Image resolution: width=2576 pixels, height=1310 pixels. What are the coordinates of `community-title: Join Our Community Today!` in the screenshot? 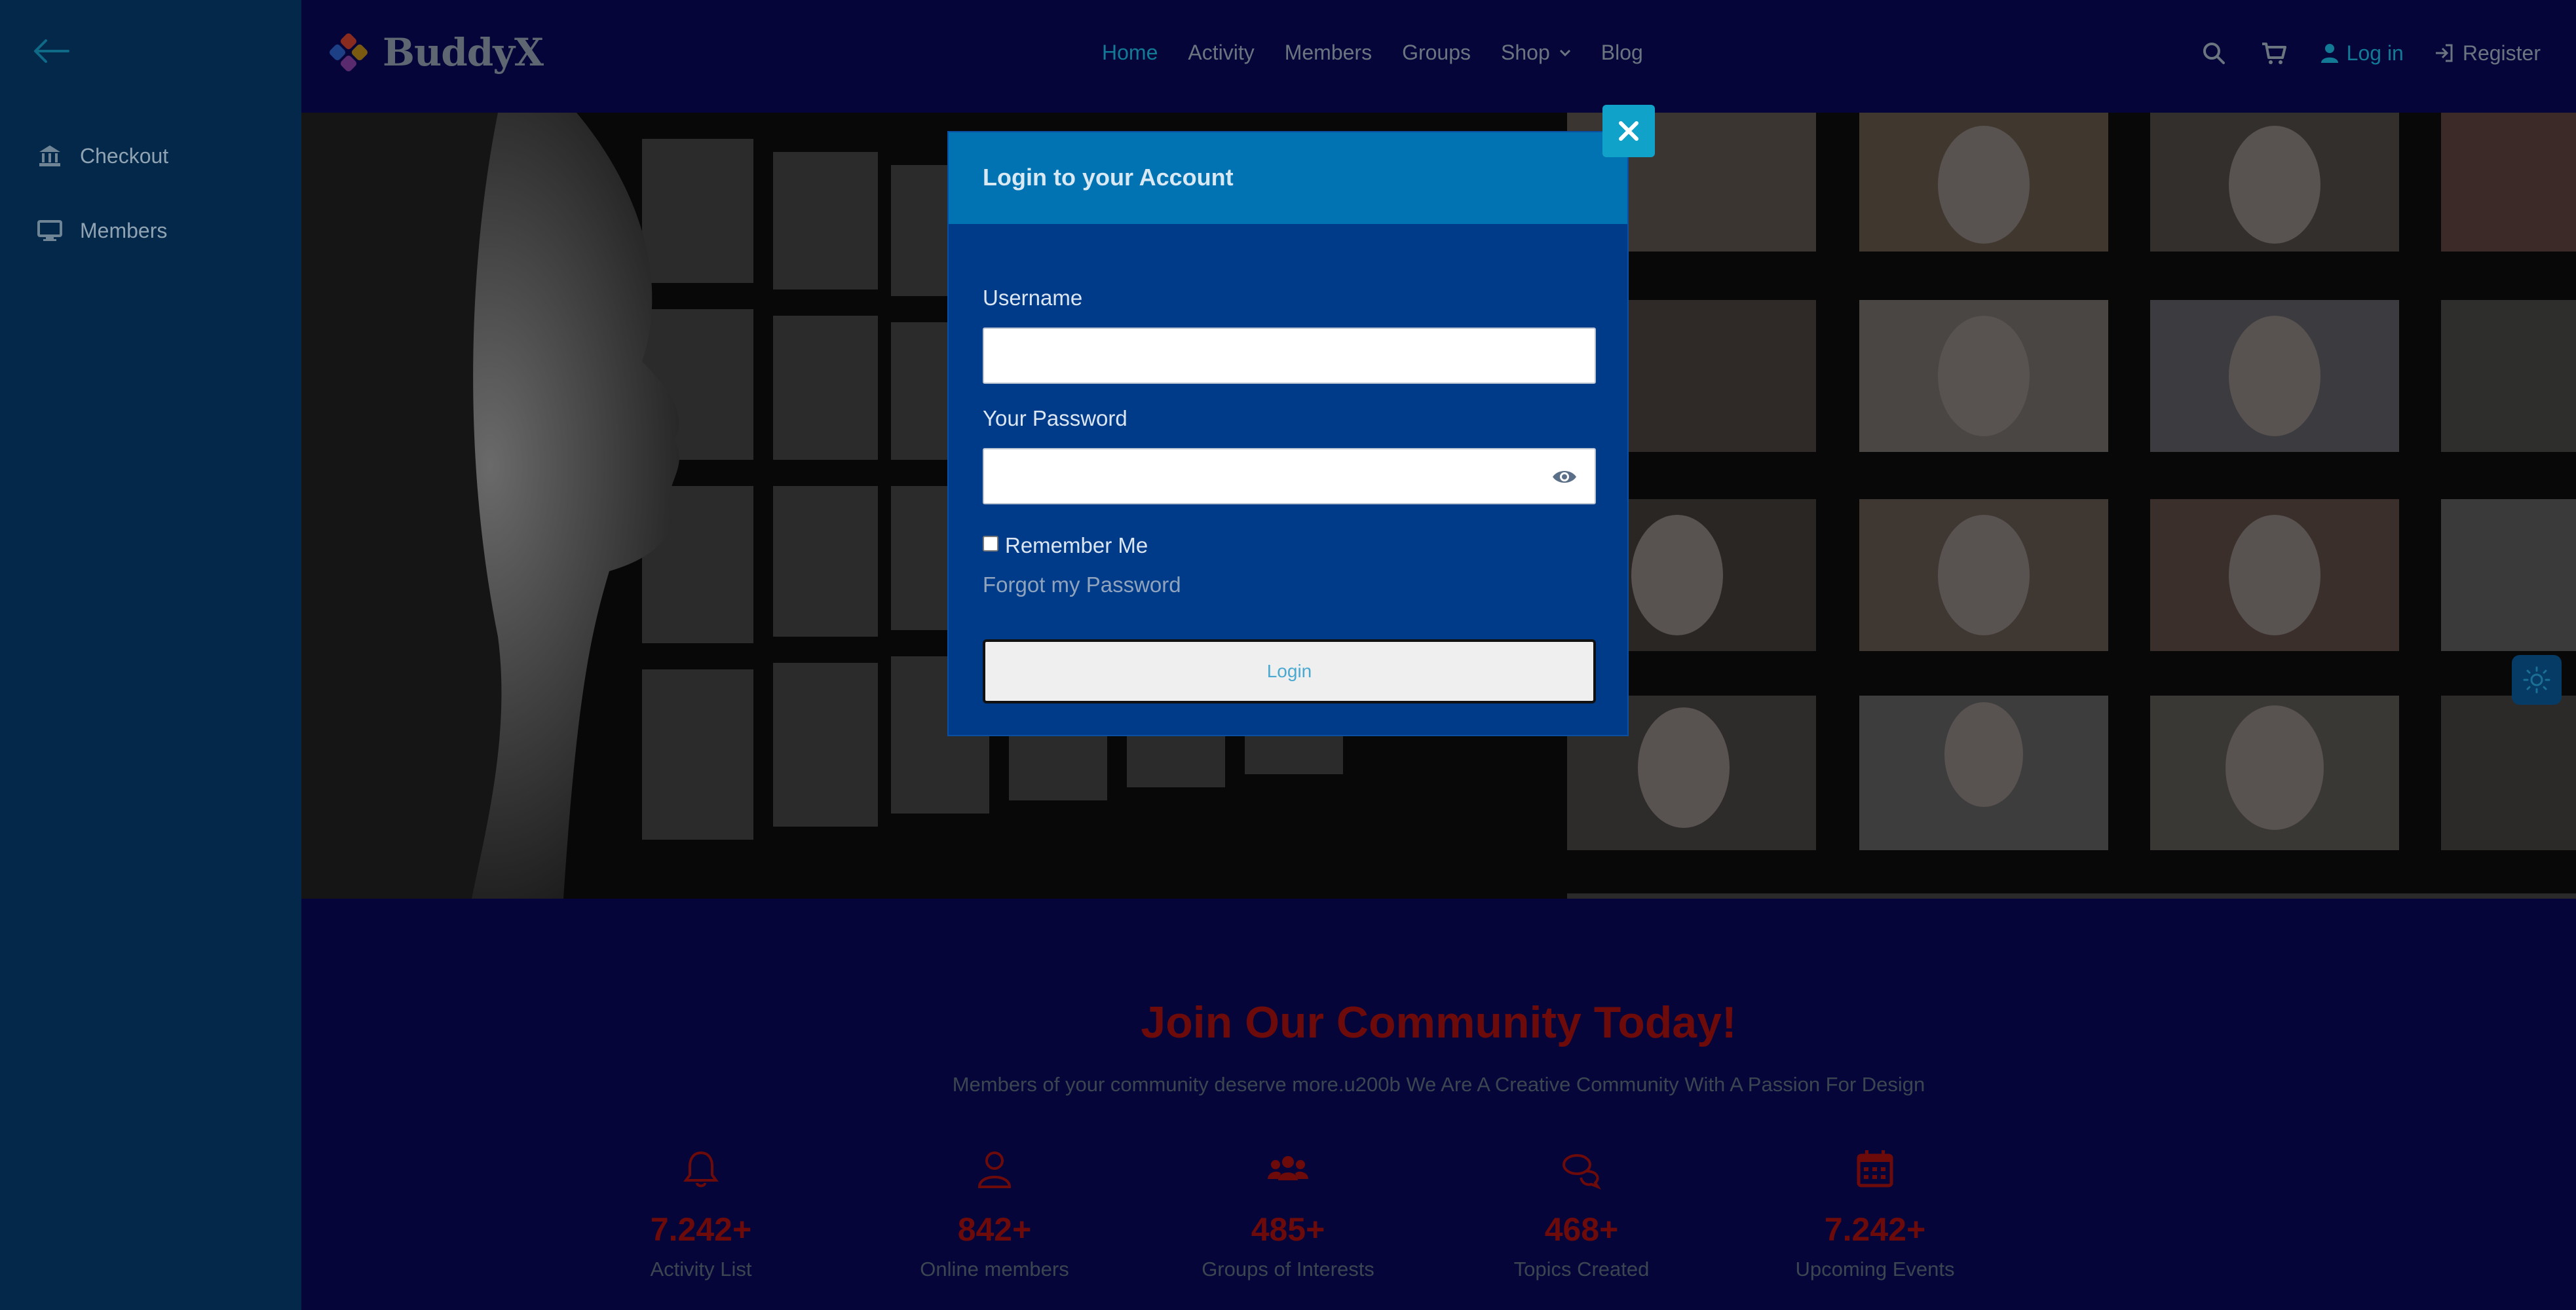 It's located at (1439, 1023).